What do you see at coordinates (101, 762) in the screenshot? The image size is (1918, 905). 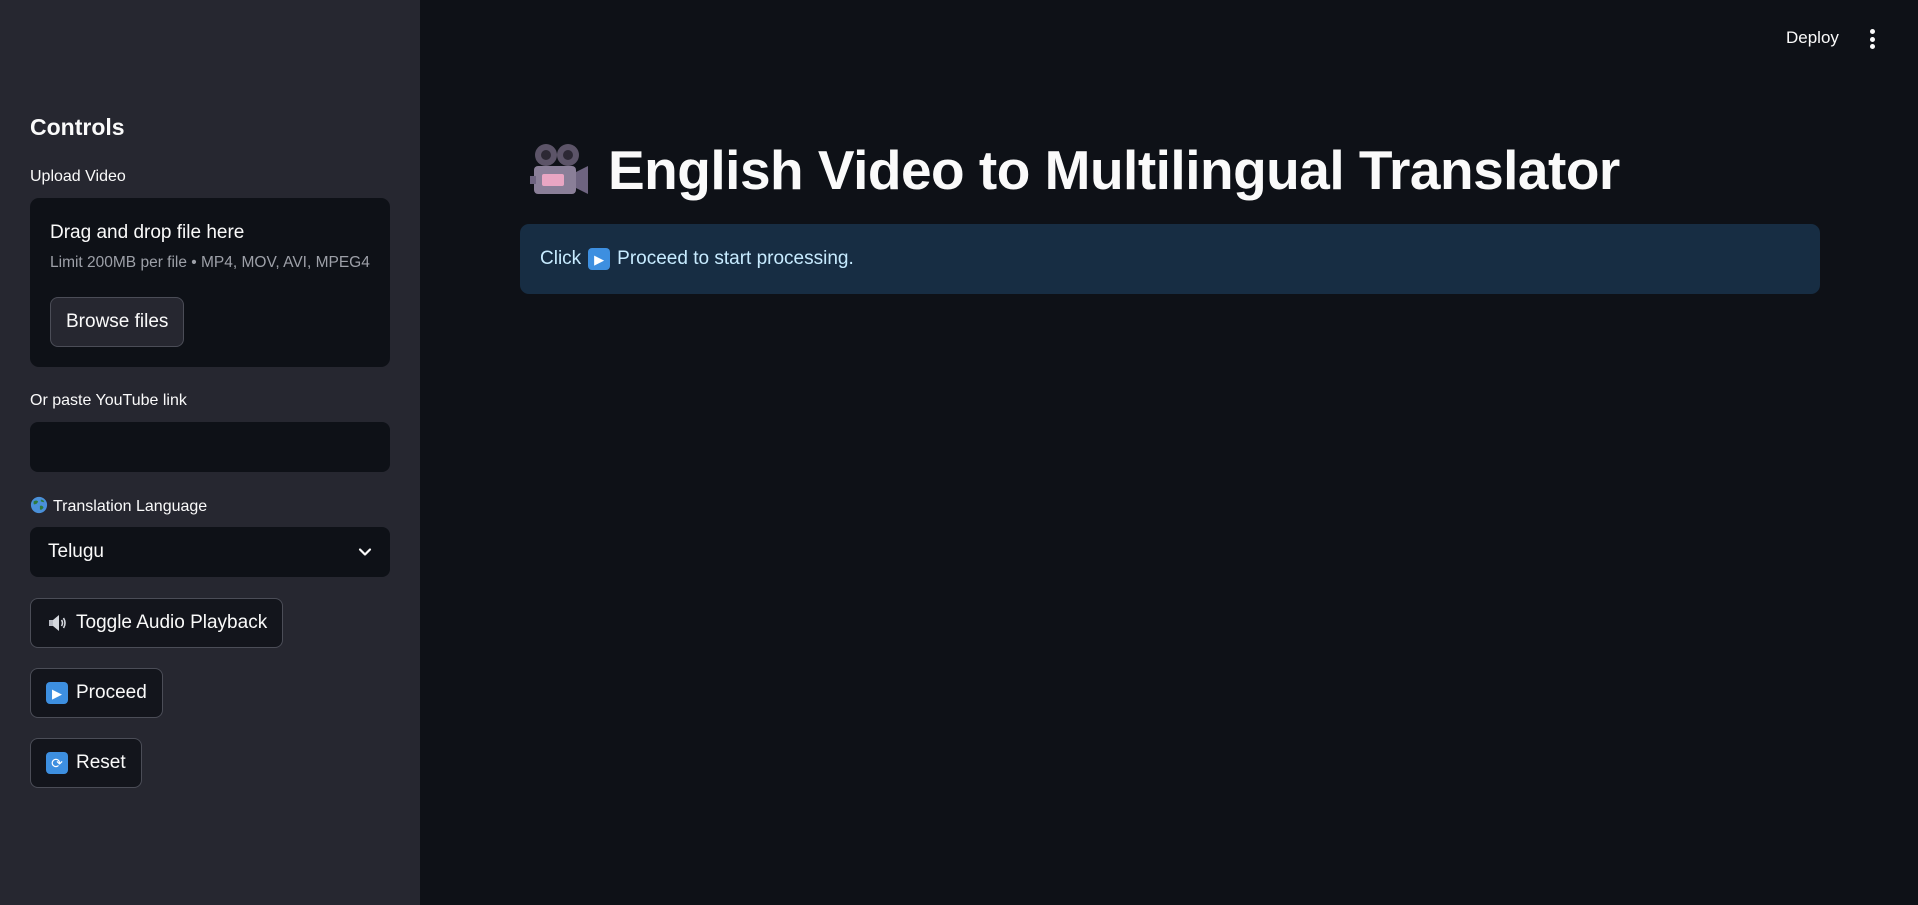 I see `reset-label: Reset` at bounding box center [101, 762].